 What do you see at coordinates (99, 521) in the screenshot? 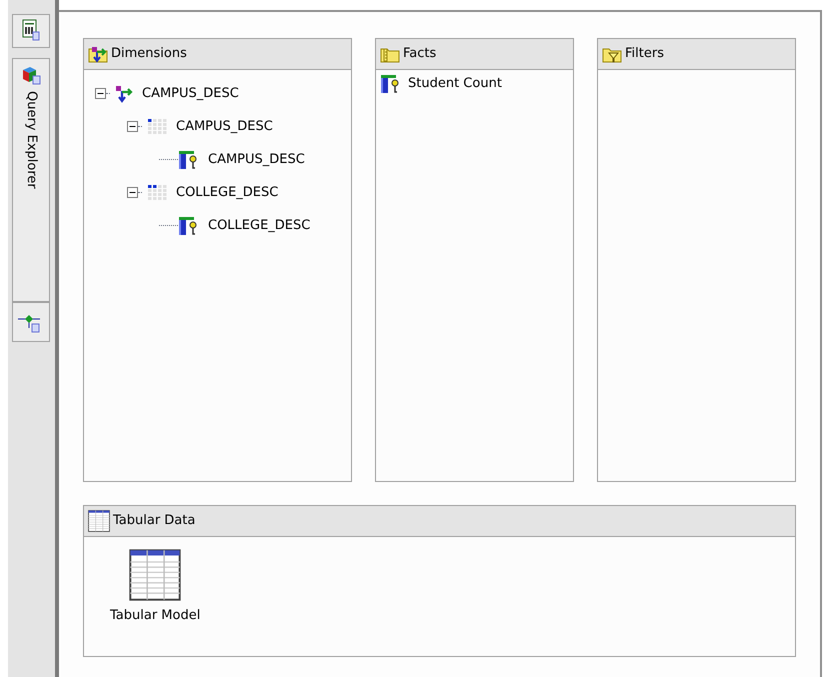
I see `table-icon` at bounding box center [99, 521].